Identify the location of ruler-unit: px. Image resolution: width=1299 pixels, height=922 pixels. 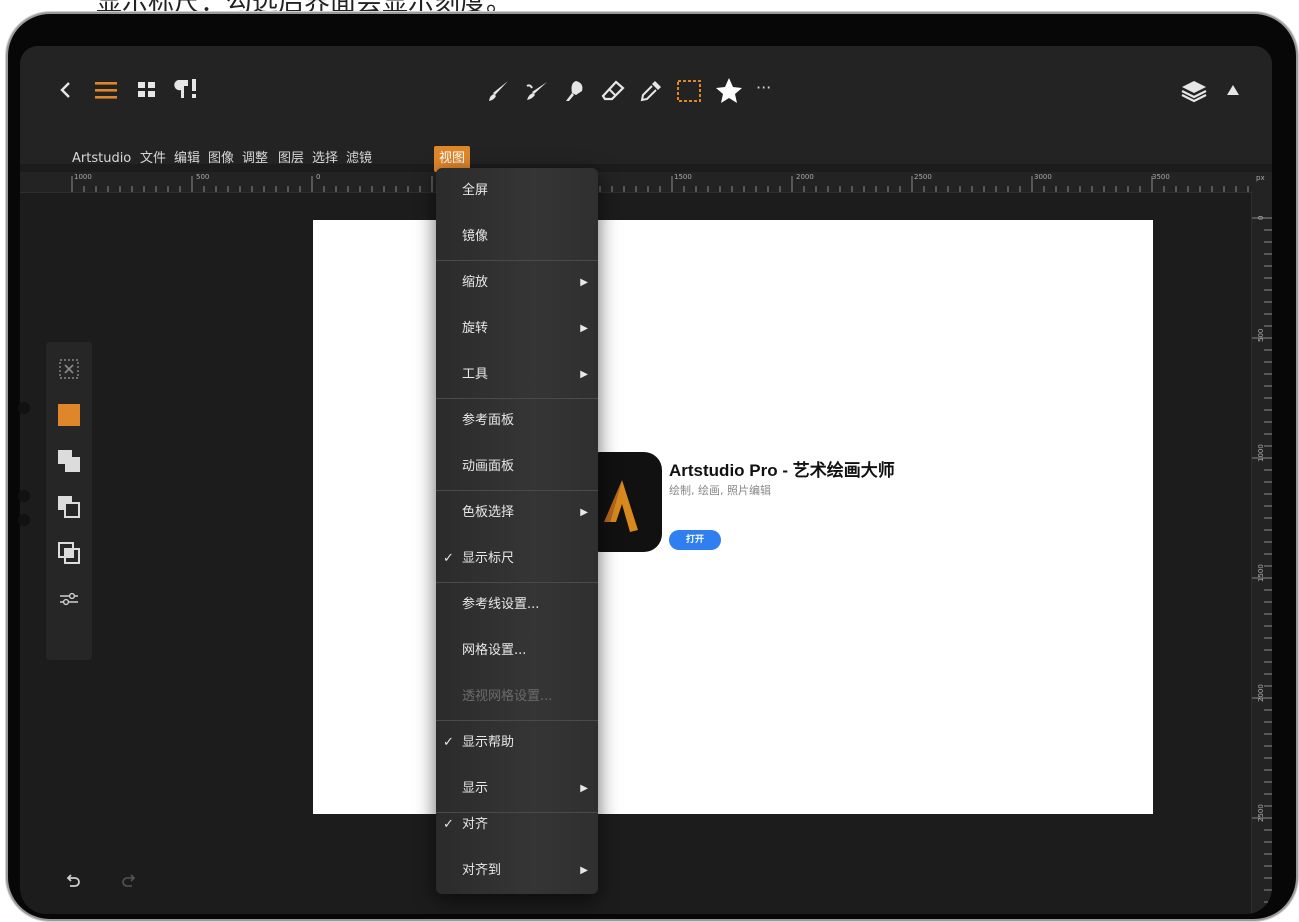
(1260, 178).